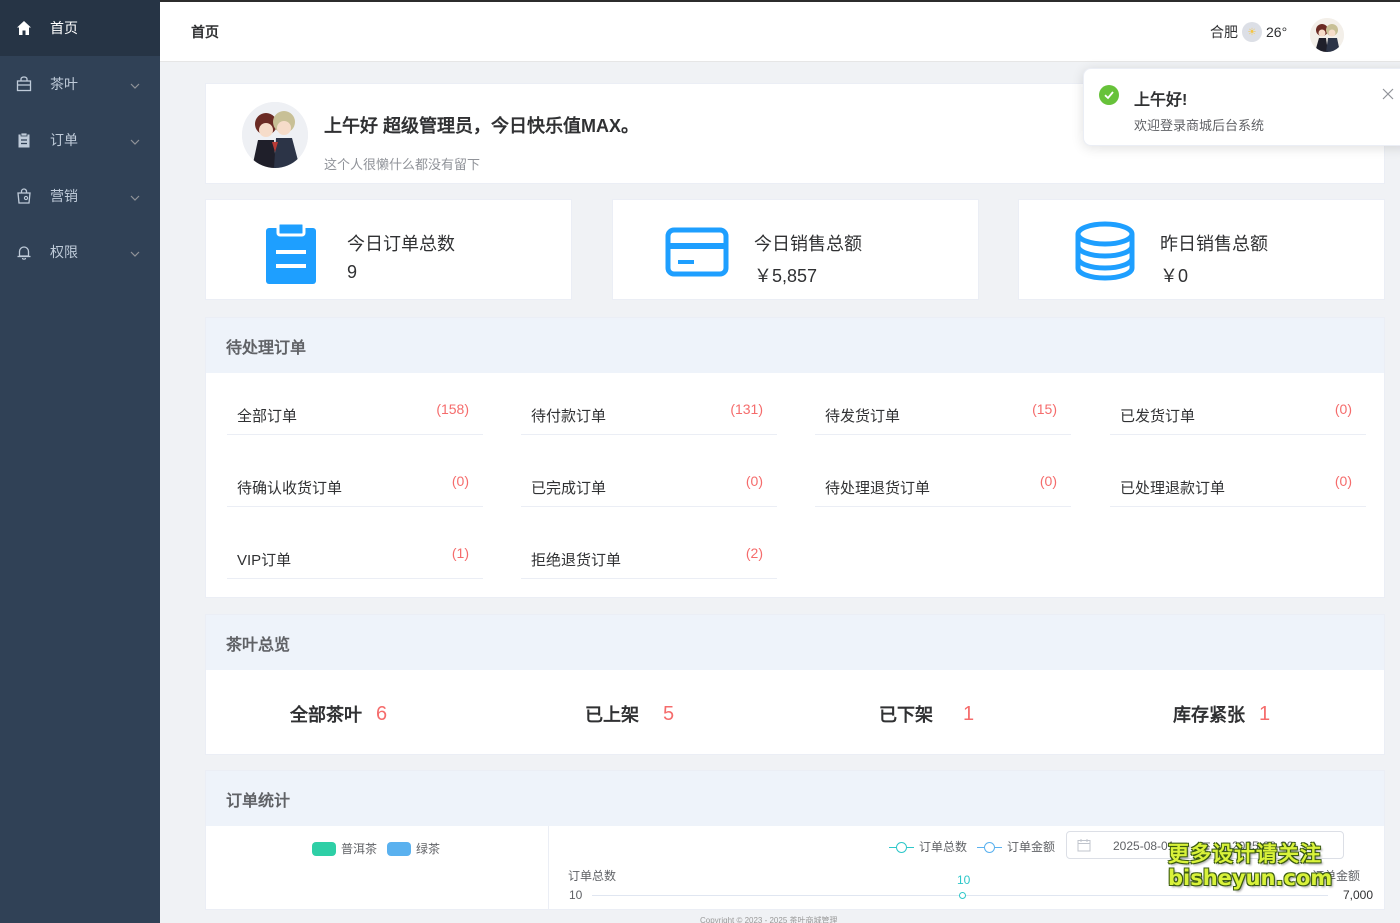  Describe the element at coordinates (649, 484) in the screenshot. I see `order-item-completed: 已完成订单 (0)` at that location.